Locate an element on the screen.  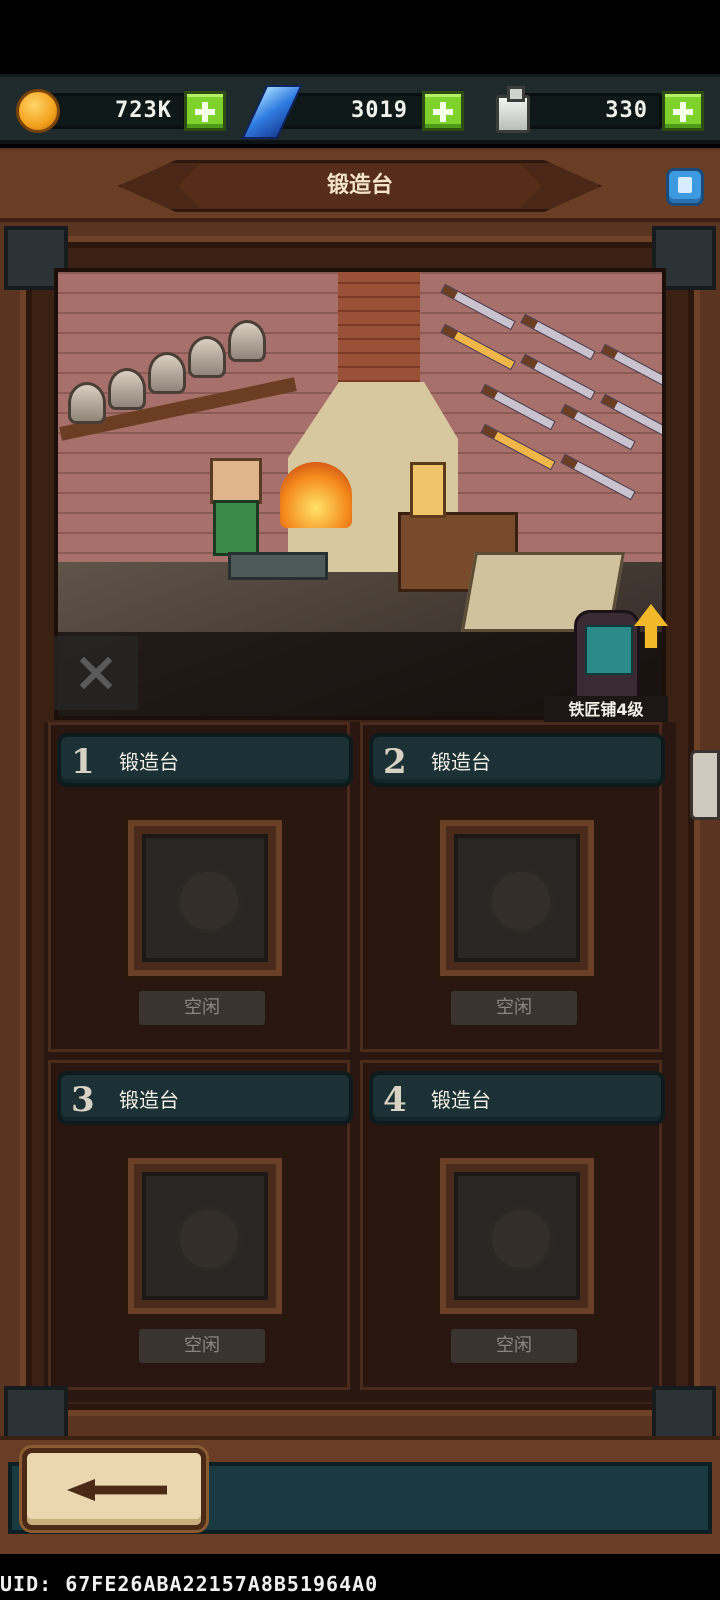
slot-header: 4 锻造台 is located at coordinates (517, 1098).